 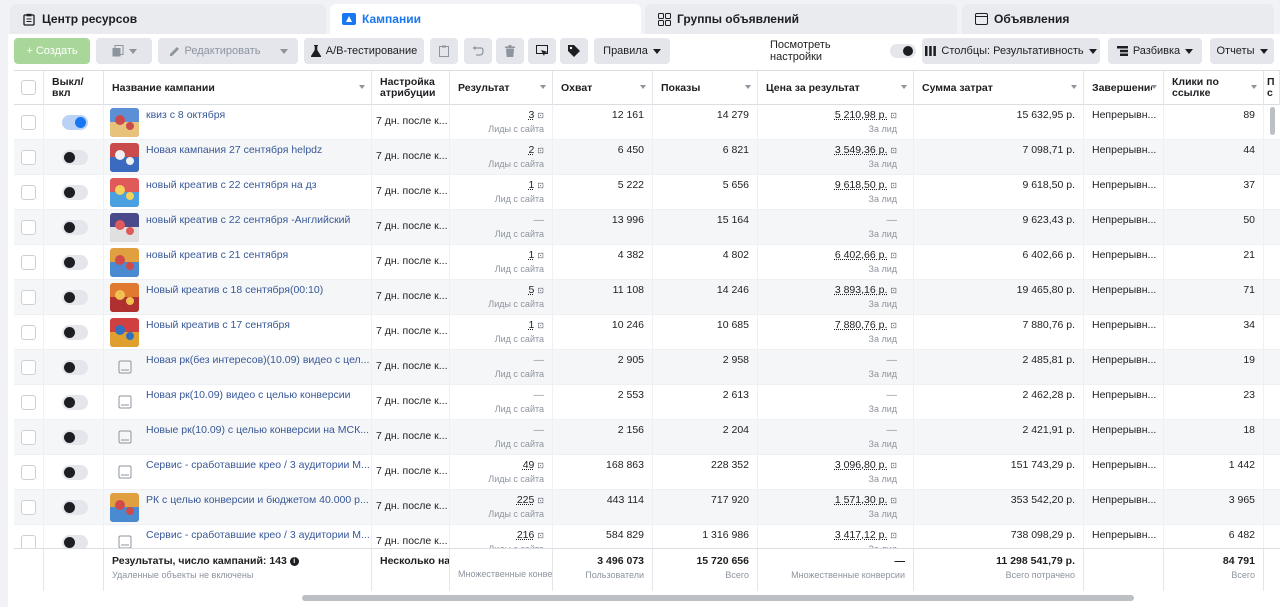 What do you see at coordinates (705, 88) in the screenshot?
I see `col-impressions: Показы` at bounding box center [705, 88].